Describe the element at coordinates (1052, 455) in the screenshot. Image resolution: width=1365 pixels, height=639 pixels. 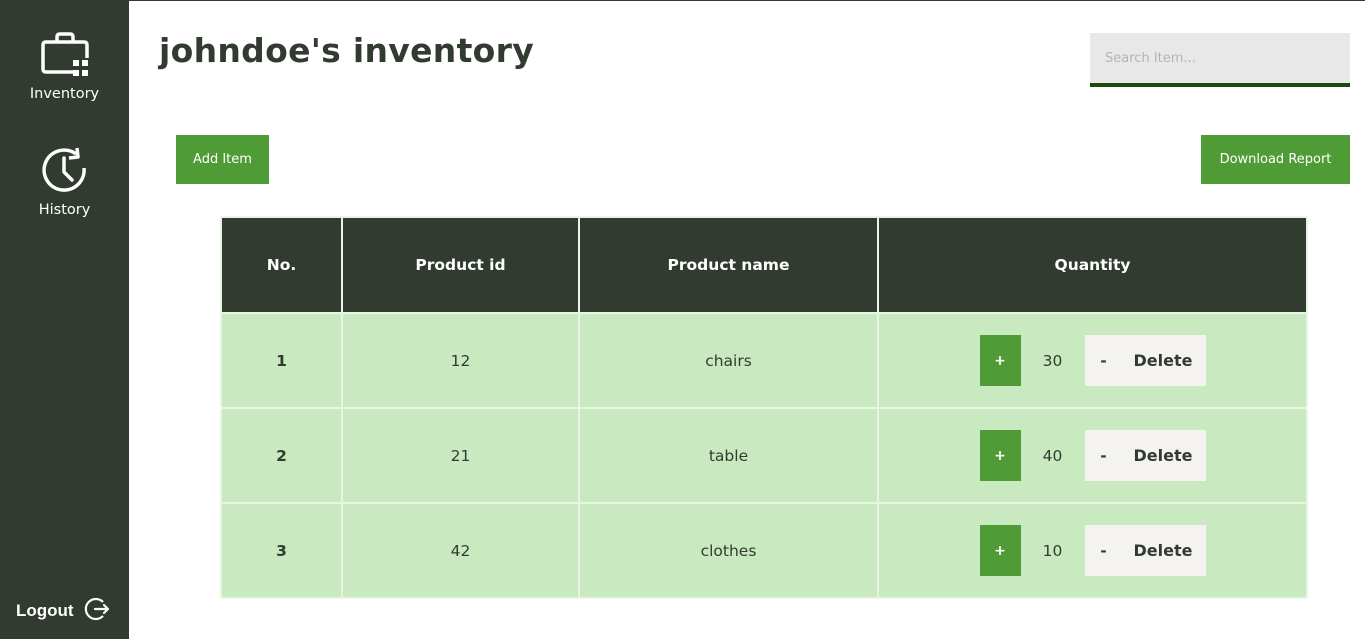
I see `quantity-value: 40` at that location.